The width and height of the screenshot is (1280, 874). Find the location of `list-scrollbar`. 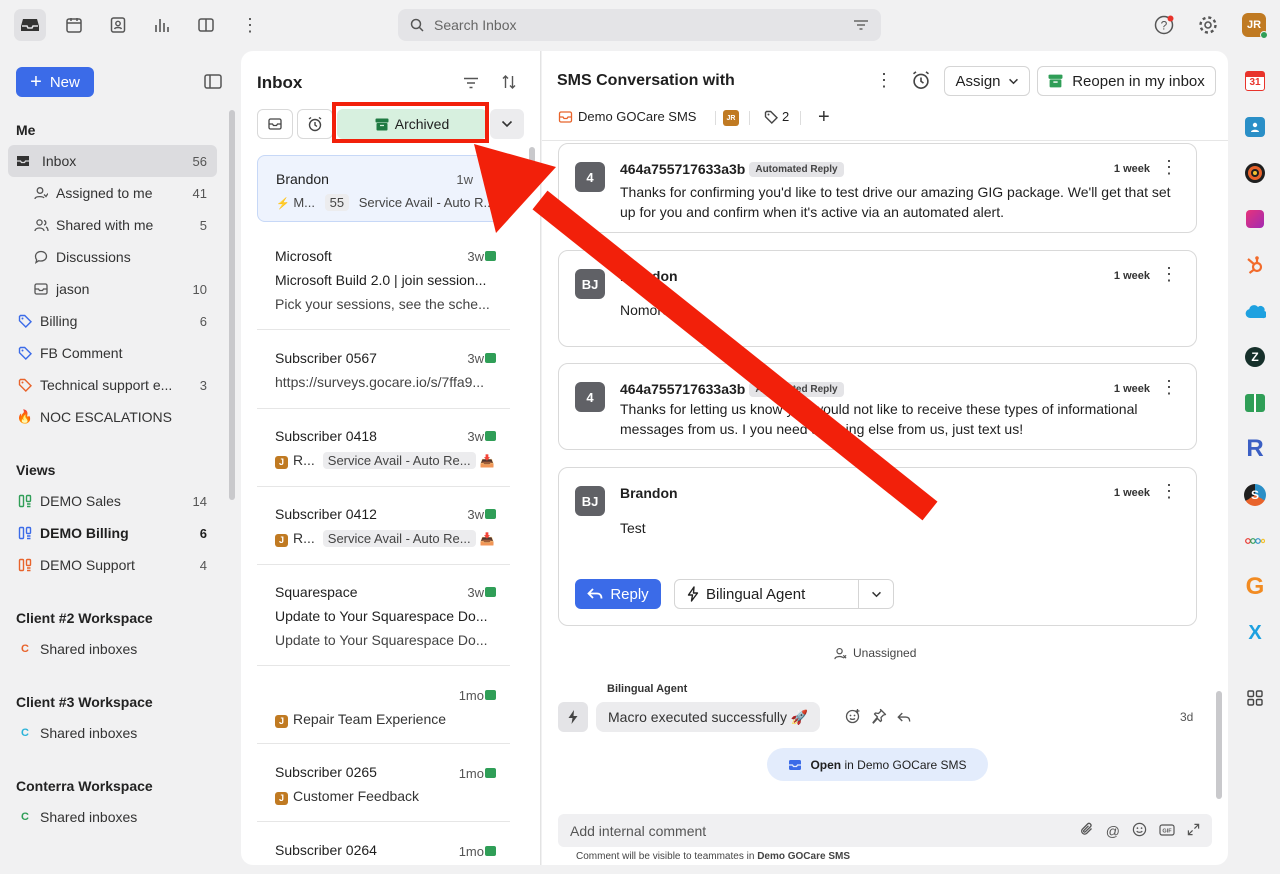

list-scrollbar is located at coordinates (532, 159).